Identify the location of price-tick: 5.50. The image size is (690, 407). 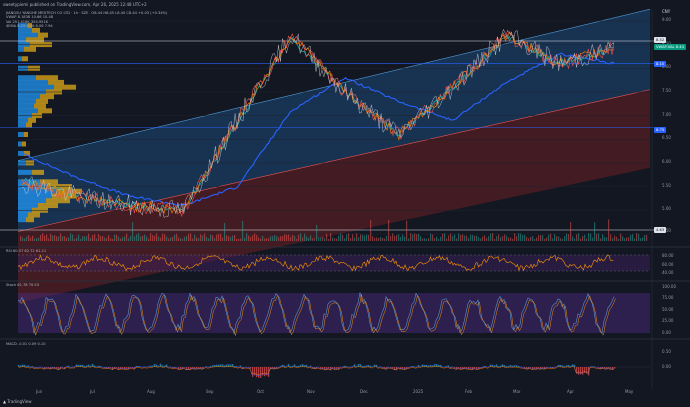
(666, 185).